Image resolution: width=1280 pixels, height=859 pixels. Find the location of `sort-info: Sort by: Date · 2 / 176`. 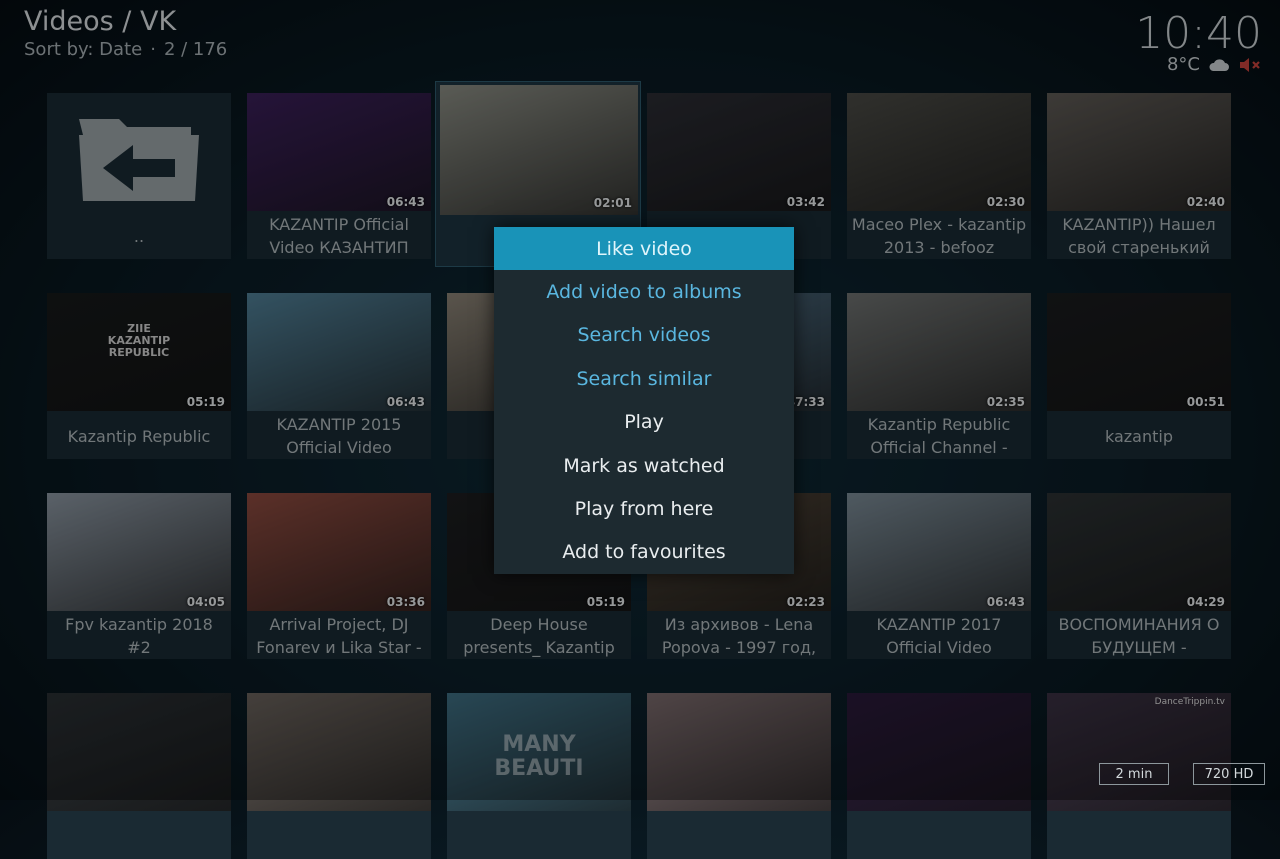

sort-info: Sort by: Date · 2 / 176 is located at coordinates (125, 50).